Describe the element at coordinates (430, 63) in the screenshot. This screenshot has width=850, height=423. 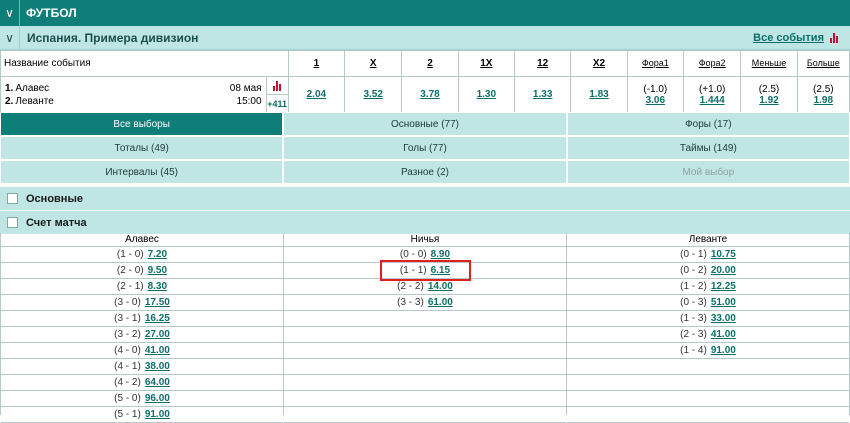
I see `col-header-2: 2` at that location.